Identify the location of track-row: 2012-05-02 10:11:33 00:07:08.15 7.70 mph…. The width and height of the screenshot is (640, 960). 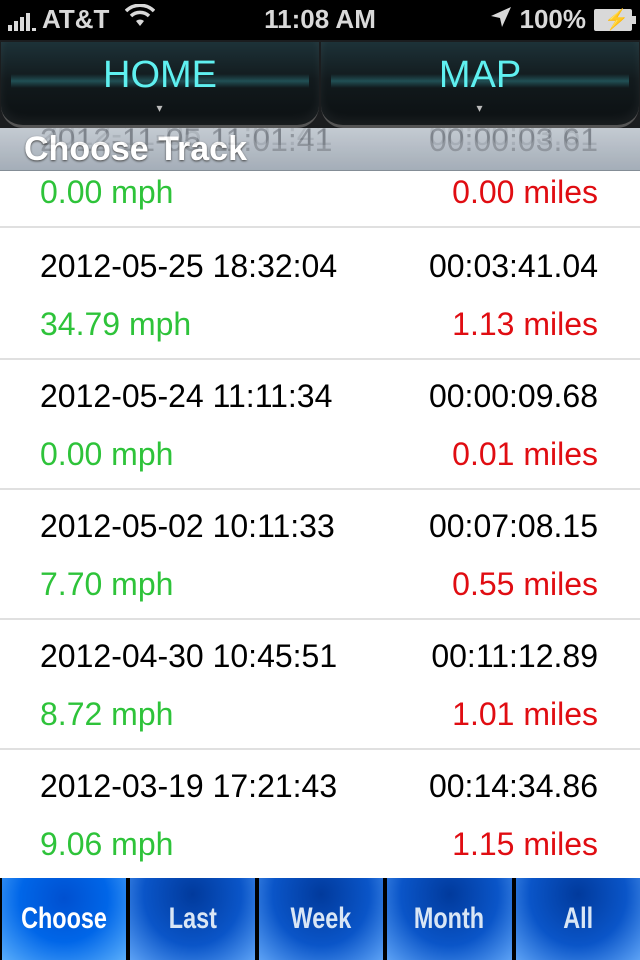
(320, 554).